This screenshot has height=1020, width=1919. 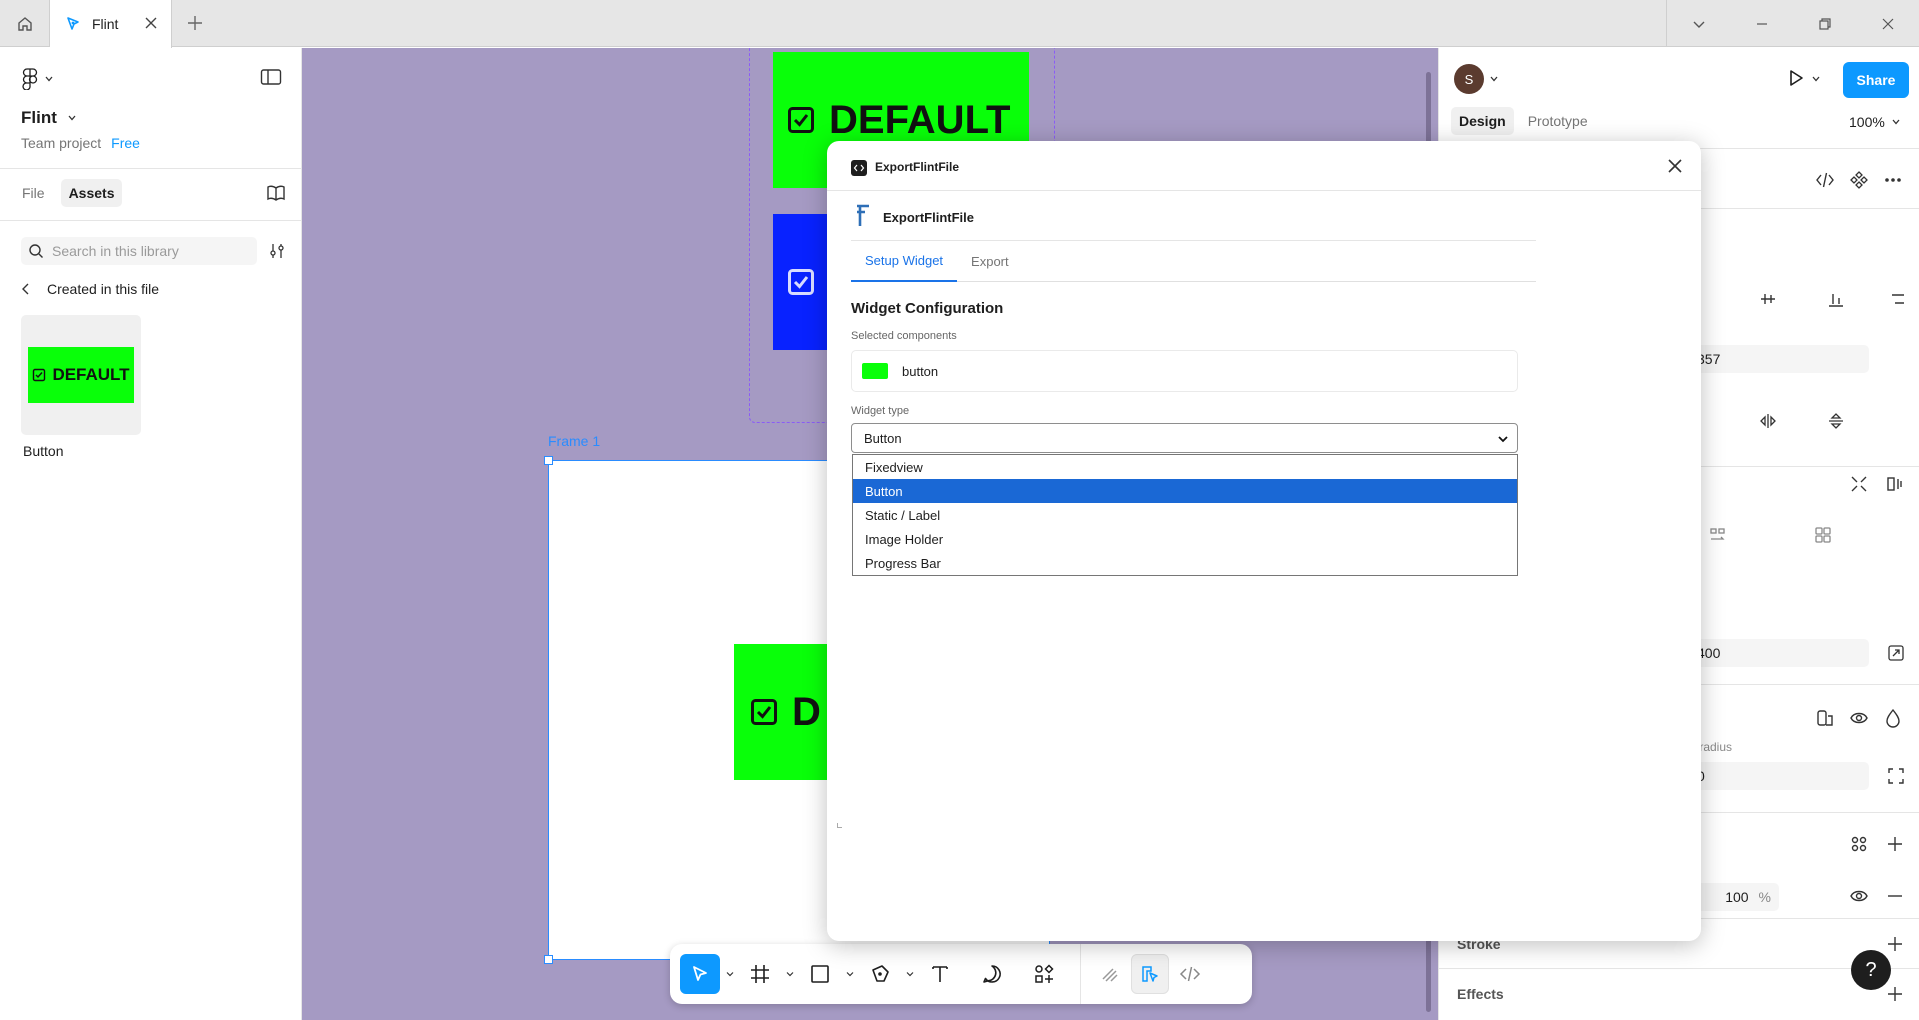 I want to click on asset-thumbnail: DEFAULT, so click(x=81, y=375).